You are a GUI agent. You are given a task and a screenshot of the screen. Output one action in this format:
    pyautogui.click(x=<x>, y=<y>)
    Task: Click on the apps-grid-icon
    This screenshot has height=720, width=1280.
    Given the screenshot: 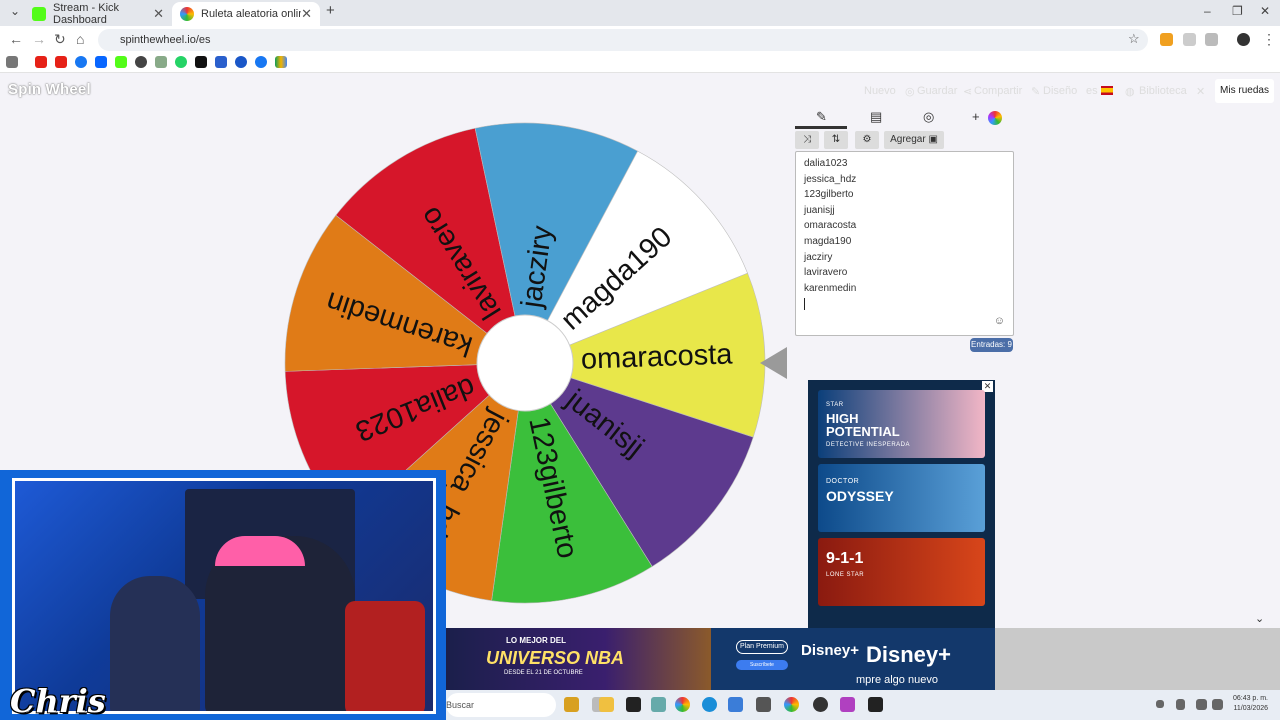 What is the action you would take?
    pyautogui.click(x=12, y=62)
    